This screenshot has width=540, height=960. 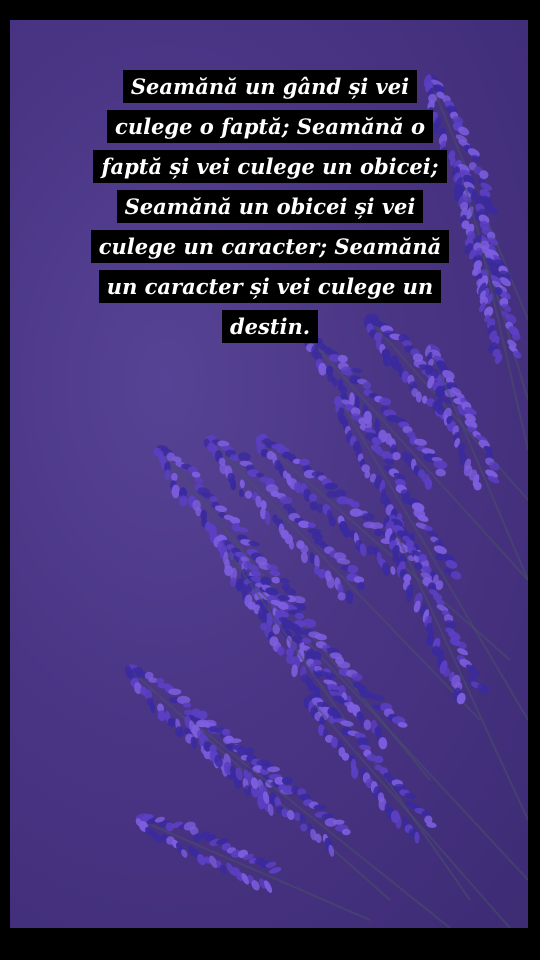 I want to click on quote-line: culege un caracter; Seamănă, so click(x=270, y=246).